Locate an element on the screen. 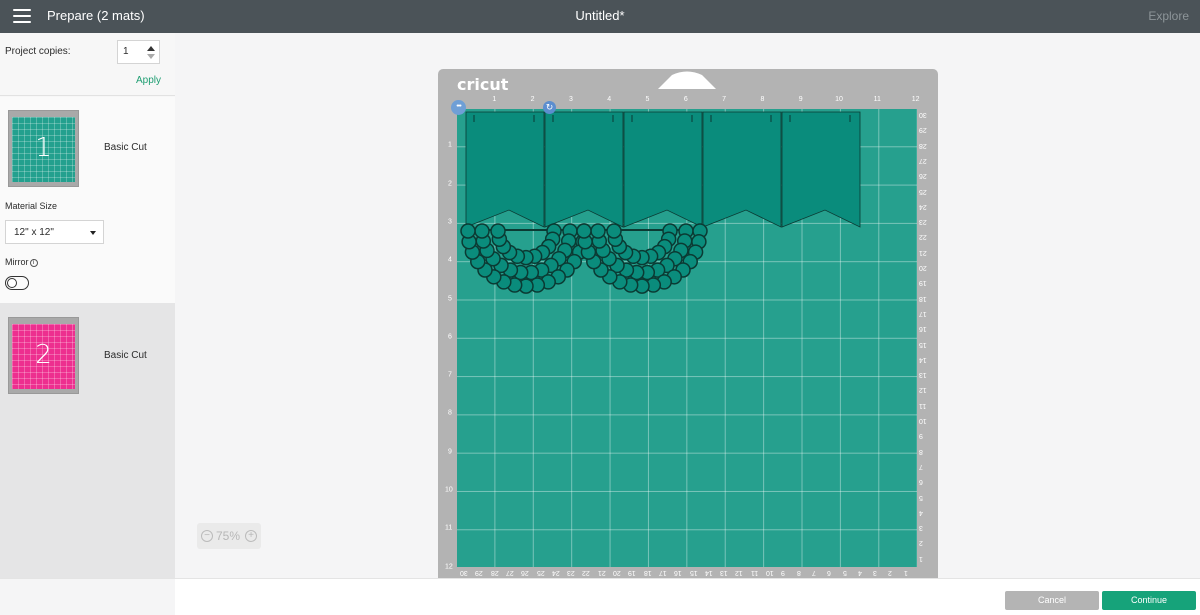  zoom-out-icon: − is located at coordinates (207, 536).